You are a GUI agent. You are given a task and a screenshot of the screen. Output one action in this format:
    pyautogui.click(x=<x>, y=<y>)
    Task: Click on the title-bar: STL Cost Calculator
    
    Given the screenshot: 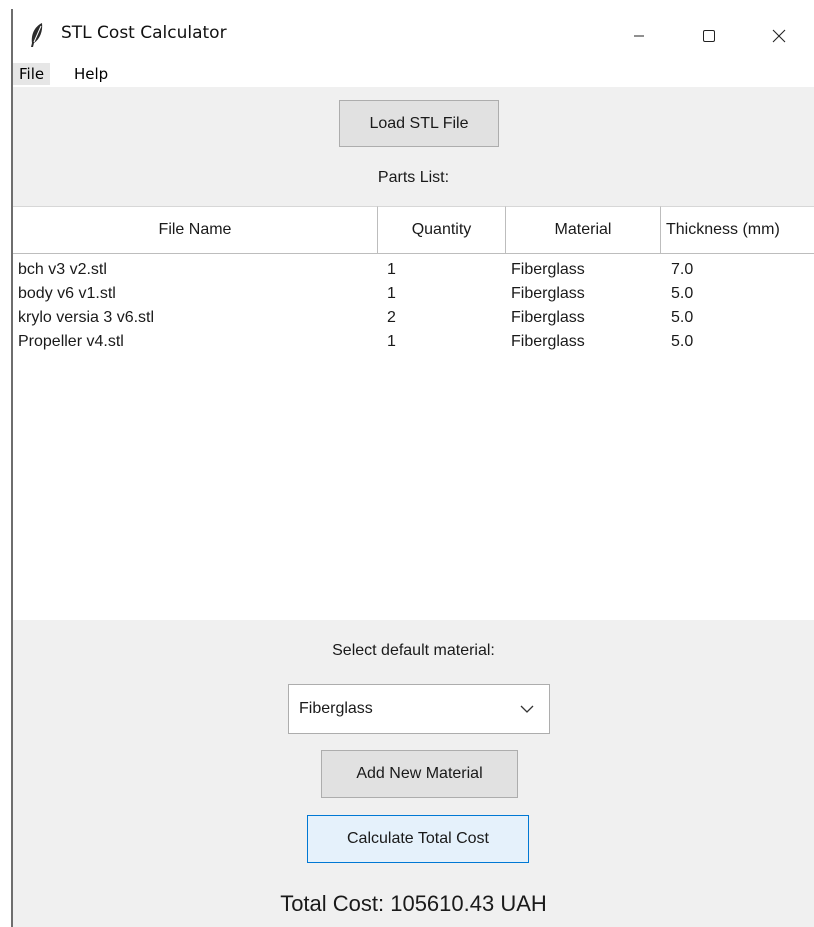 What is the action you would take?
    pyautogui.click(x=413, y=35)
    